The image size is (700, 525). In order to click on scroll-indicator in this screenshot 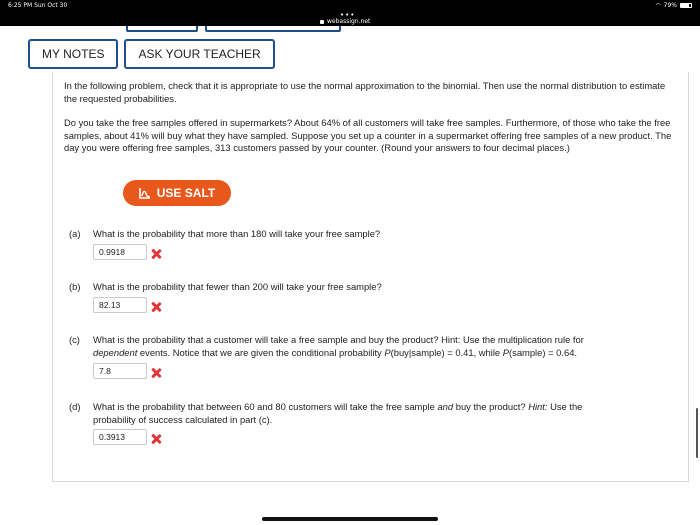, I will do `click(697, 433)`.